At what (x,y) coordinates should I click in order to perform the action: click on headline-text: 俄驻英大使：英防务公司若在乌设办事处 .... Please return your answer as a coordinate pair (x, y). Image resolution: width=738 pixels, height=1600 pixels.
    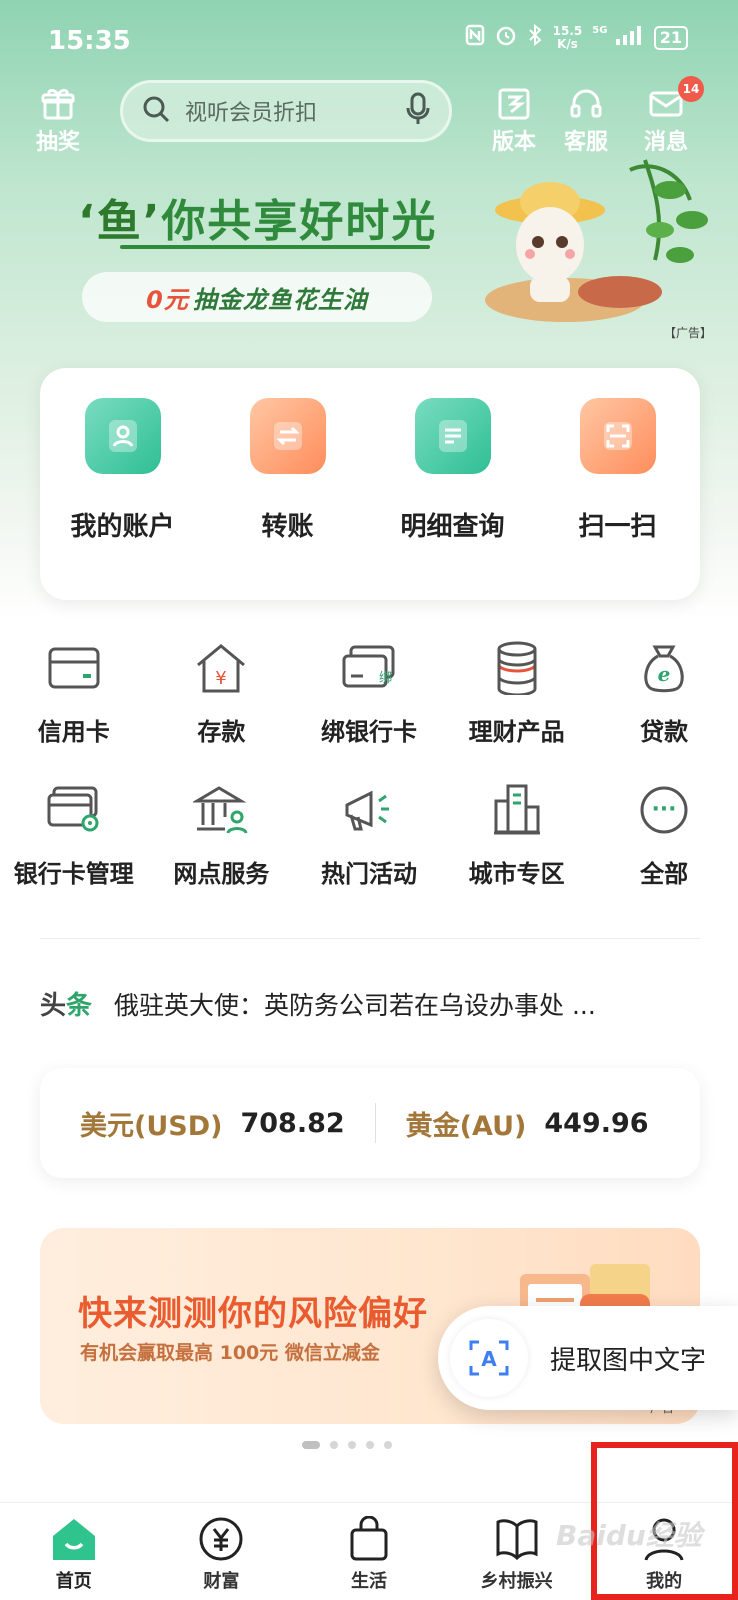
    Looking at the image, I should click on (355, 1005).